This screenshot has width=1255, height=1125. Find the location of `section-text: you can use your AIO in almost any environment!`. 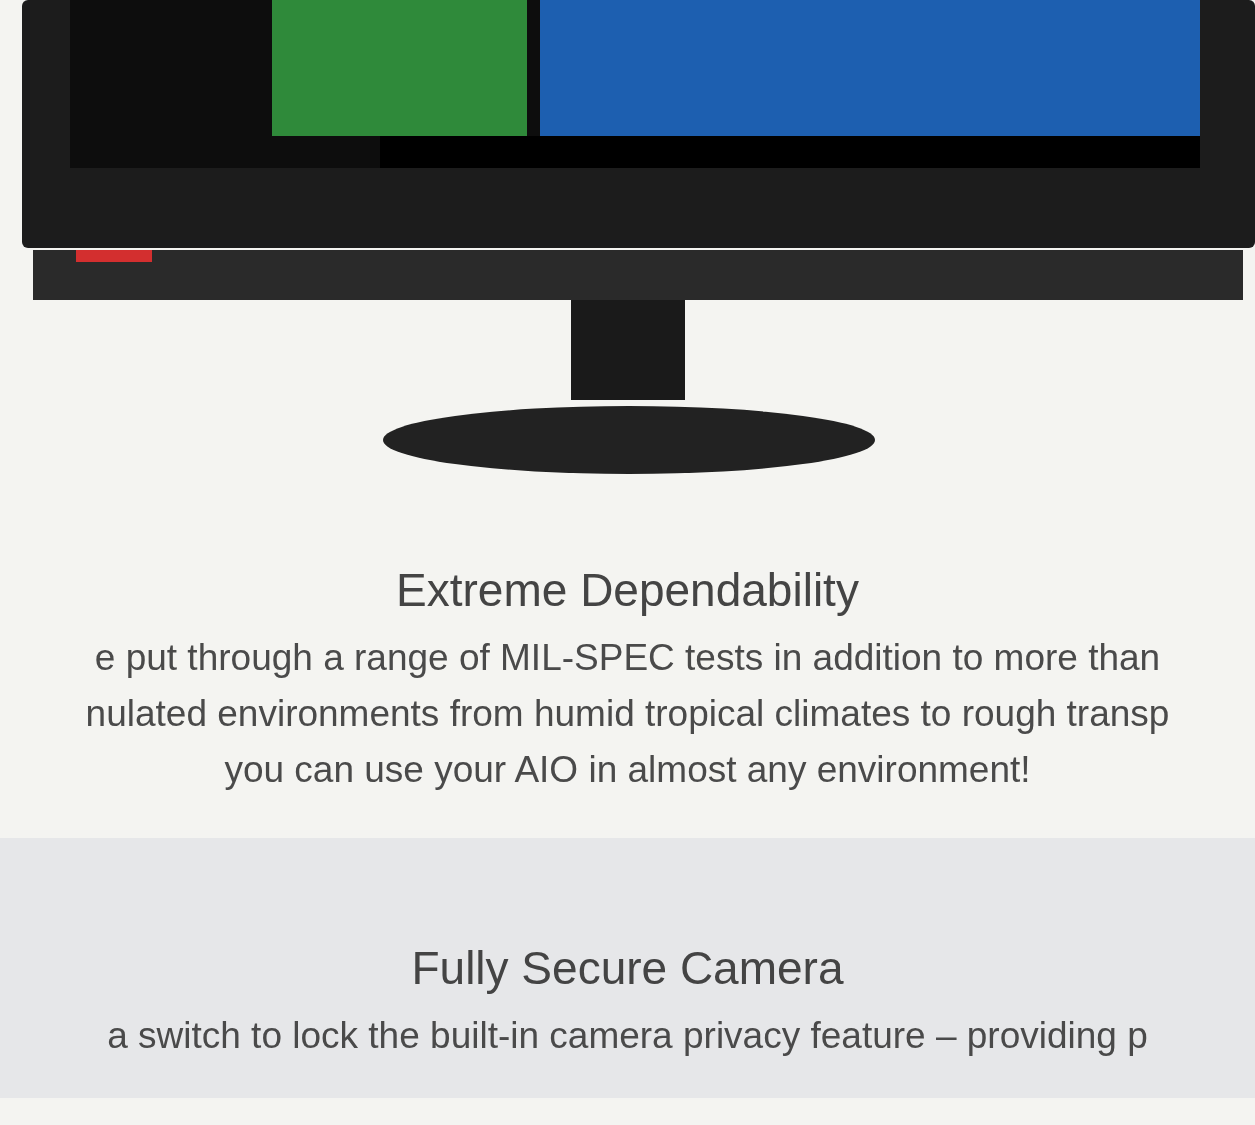

section-text: you can use your AIO in almost any environment! is located at coordinates (627, 770).